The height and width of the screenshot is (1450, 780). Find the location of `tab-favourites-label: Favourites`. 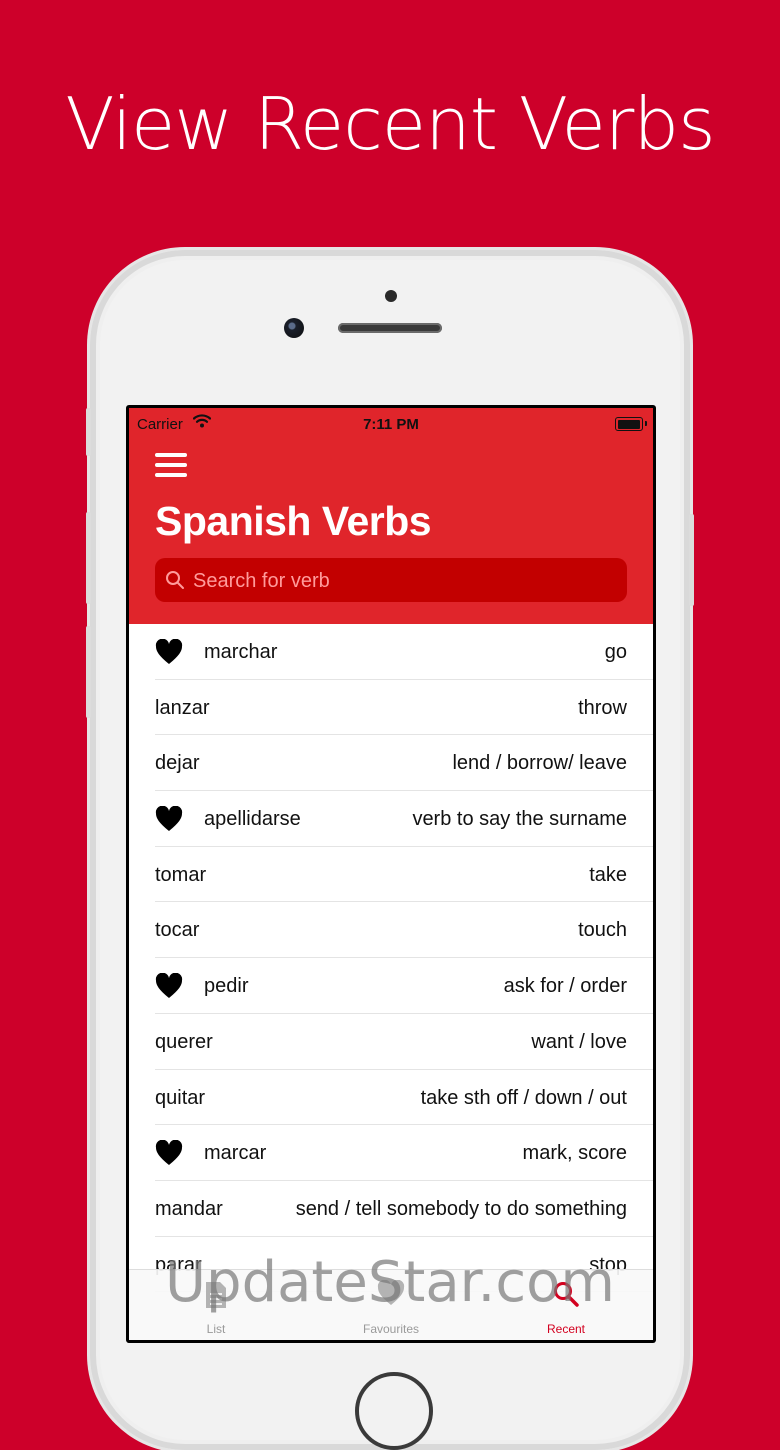

tab-favourites-label: Favourites is located at coordinates (391, 1329).